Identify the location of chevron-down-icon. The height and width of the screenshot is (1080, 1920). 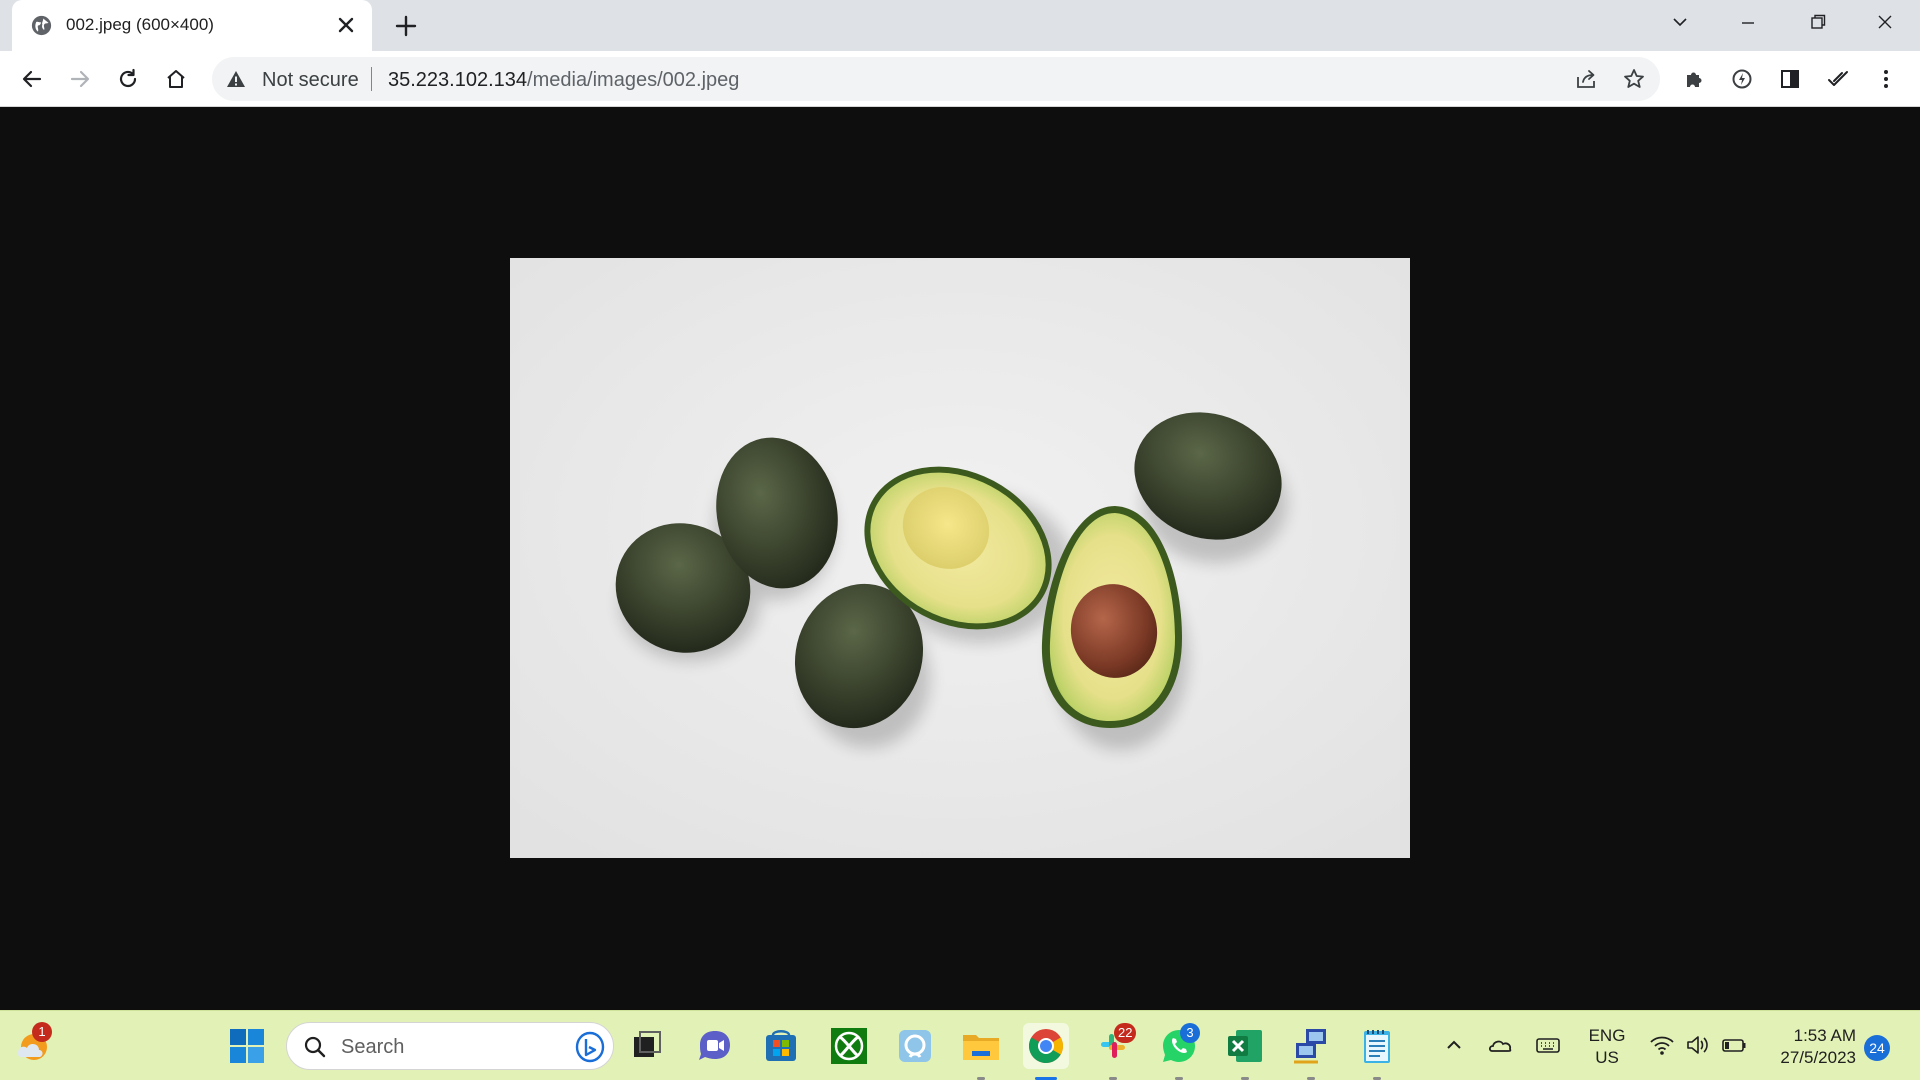
(1680, 22).